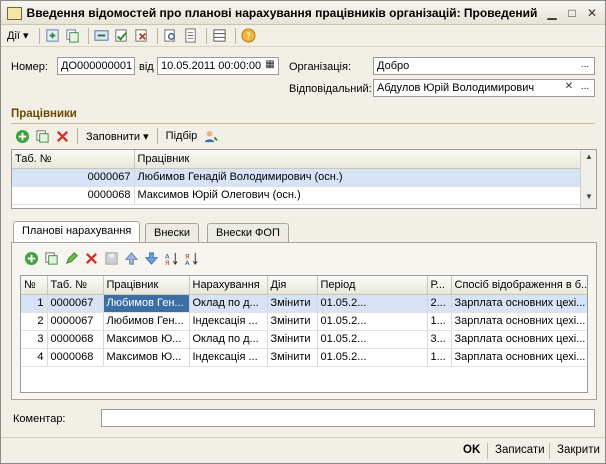 The height and width of the screenshot is (464, 606). I want to click on tab-planned-accruals: Планові нарахування, so click(77, 232).